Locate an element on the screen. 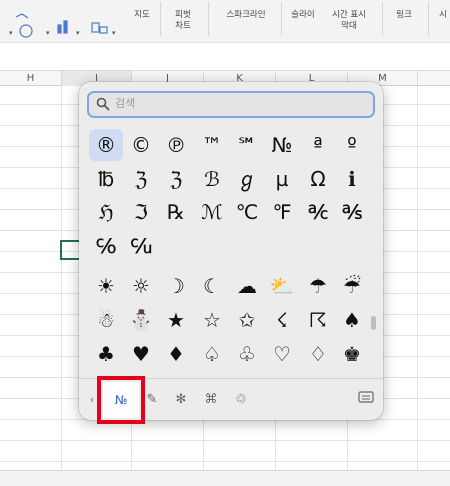  symbol-cell: ♚ is located at coordinates (352, 354).